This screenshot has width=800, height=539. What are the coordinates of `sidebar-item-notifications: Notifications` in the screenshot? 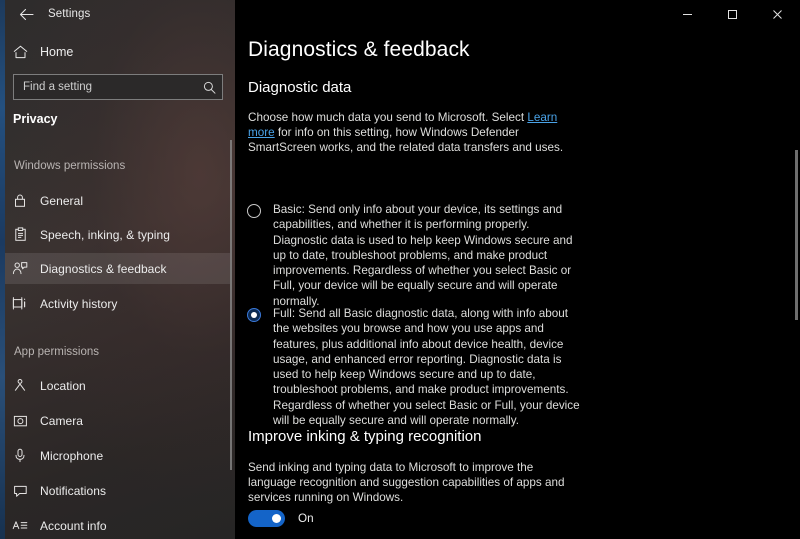 It's located at (115, 490).